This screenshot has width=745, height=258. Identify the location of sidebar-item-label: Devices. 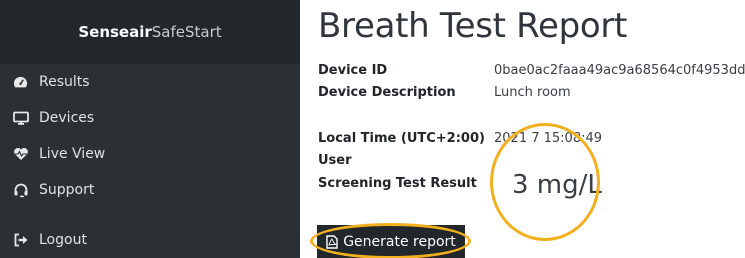
(67, 118).